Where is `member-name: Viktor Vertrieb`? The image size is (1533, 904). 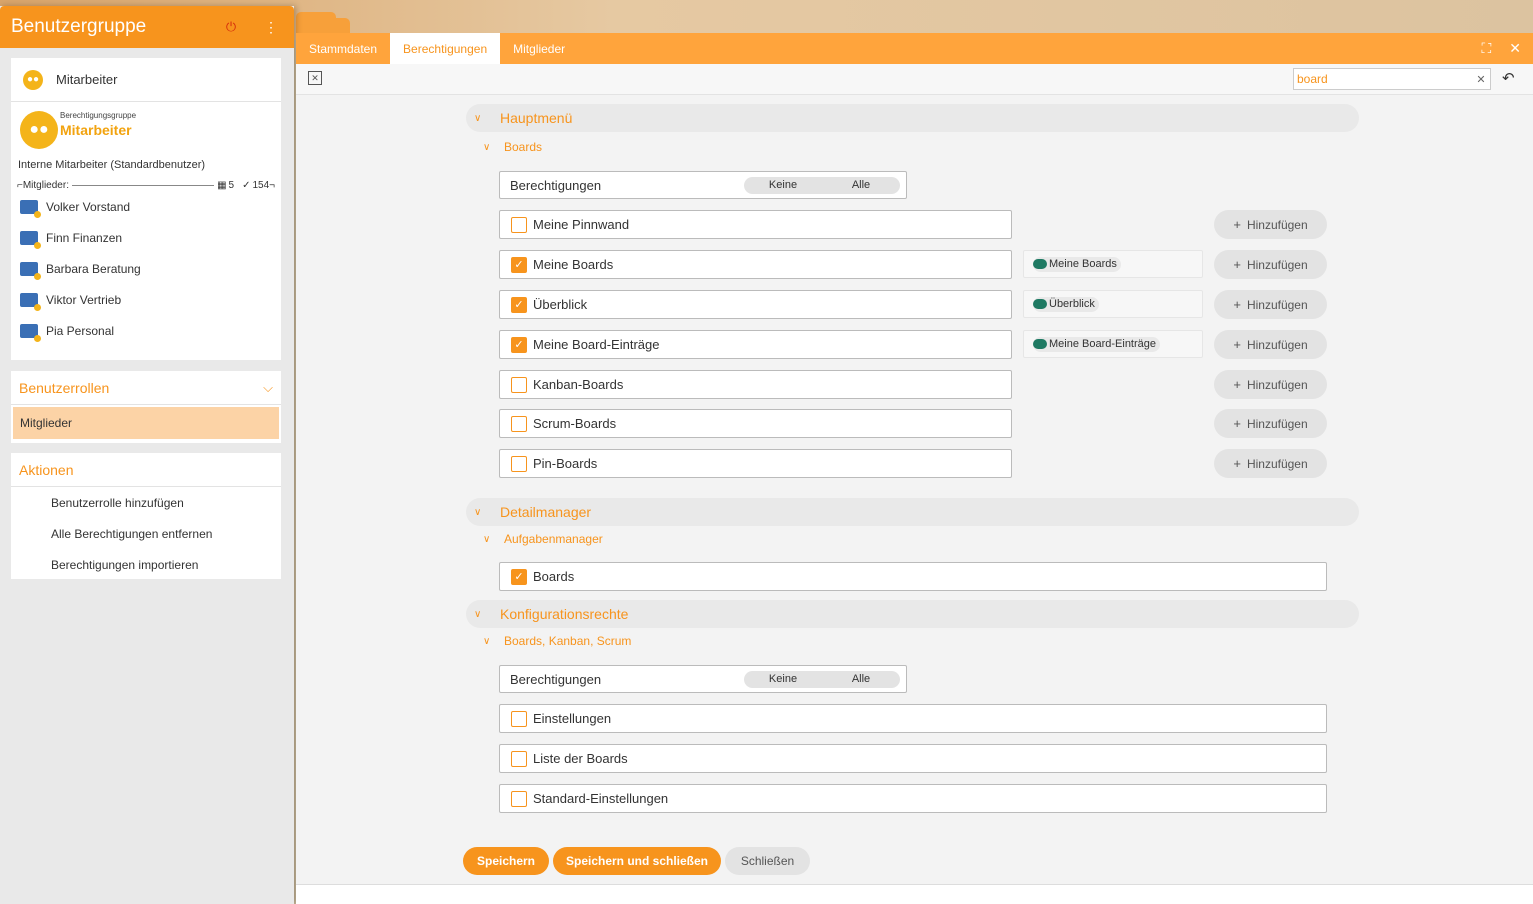
member-name: Viktor Vertrieb is located at coordinates (84, 299).